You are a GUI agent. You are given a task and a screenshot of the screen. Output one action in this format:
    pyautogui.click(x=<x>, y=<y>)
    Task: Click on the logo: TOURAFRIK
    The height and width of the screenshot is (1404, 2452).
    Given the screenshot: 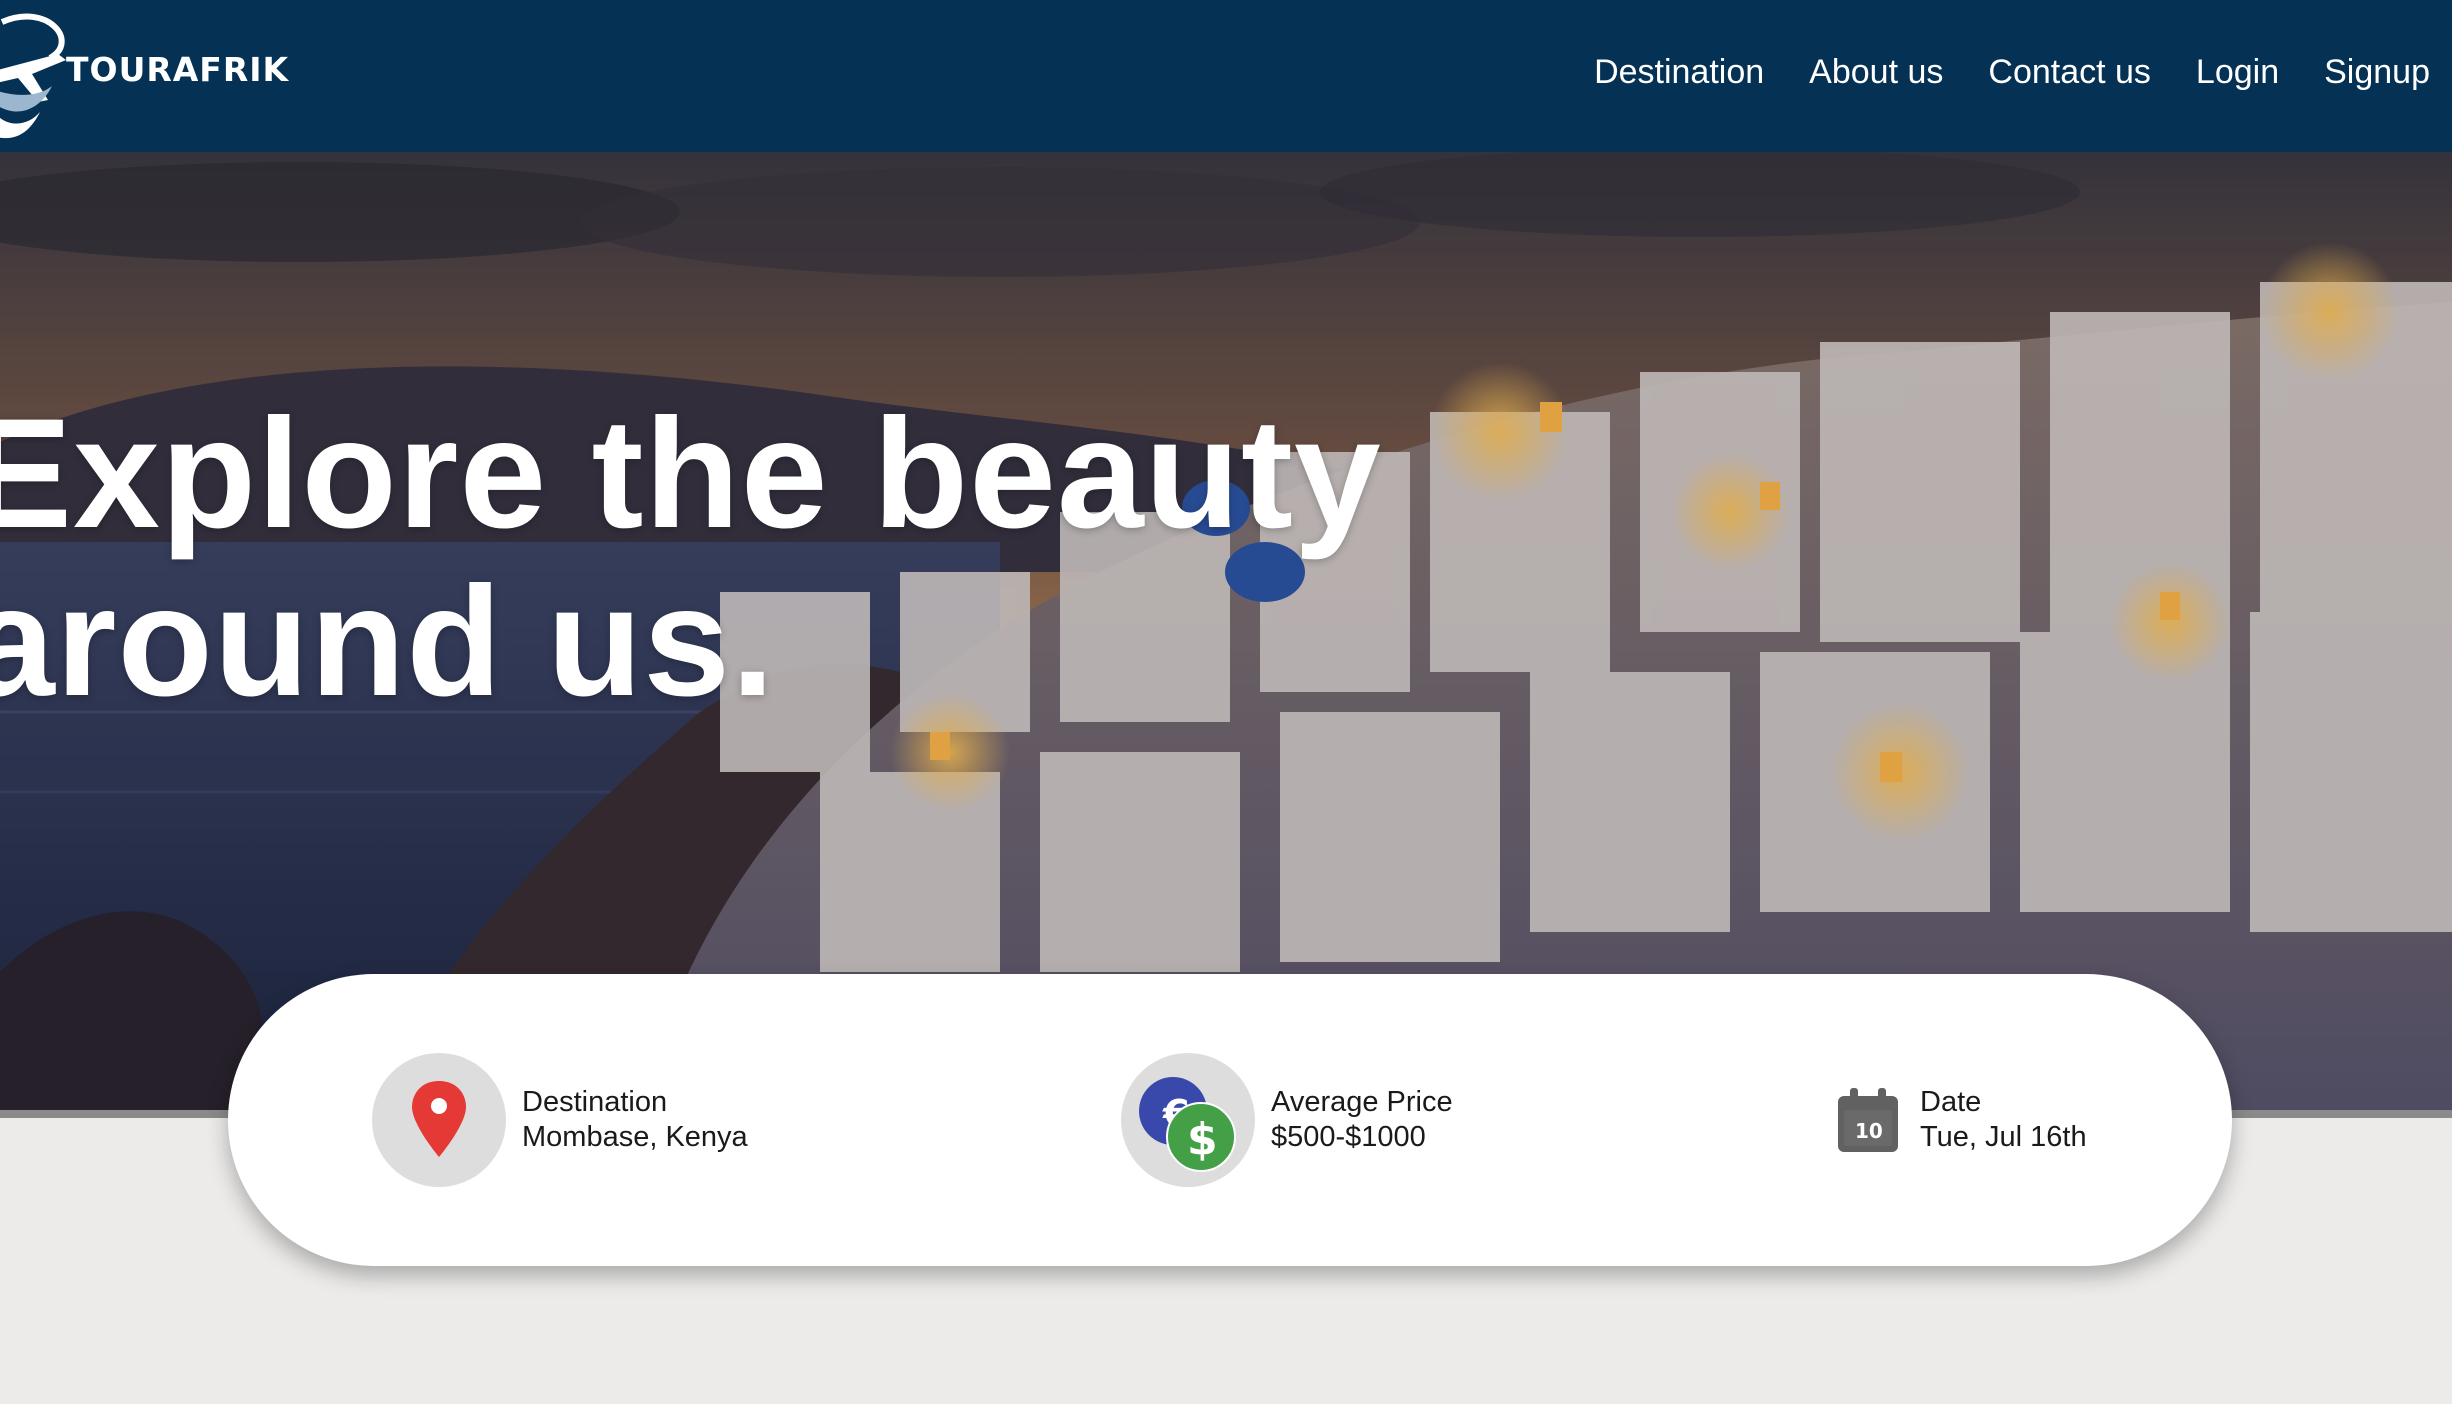 What is the action you would take?
    pyautogui.click(x=150, y=76)
    